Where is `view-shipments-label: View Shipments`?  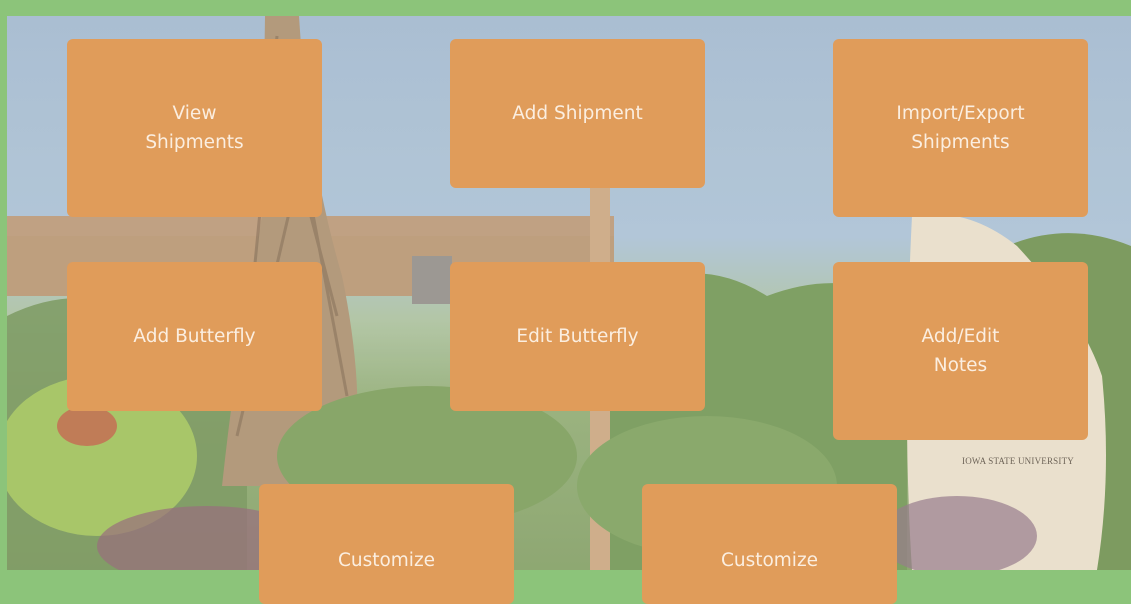 view-shipments-label: View Shipments is located at coordinates (194, 128).